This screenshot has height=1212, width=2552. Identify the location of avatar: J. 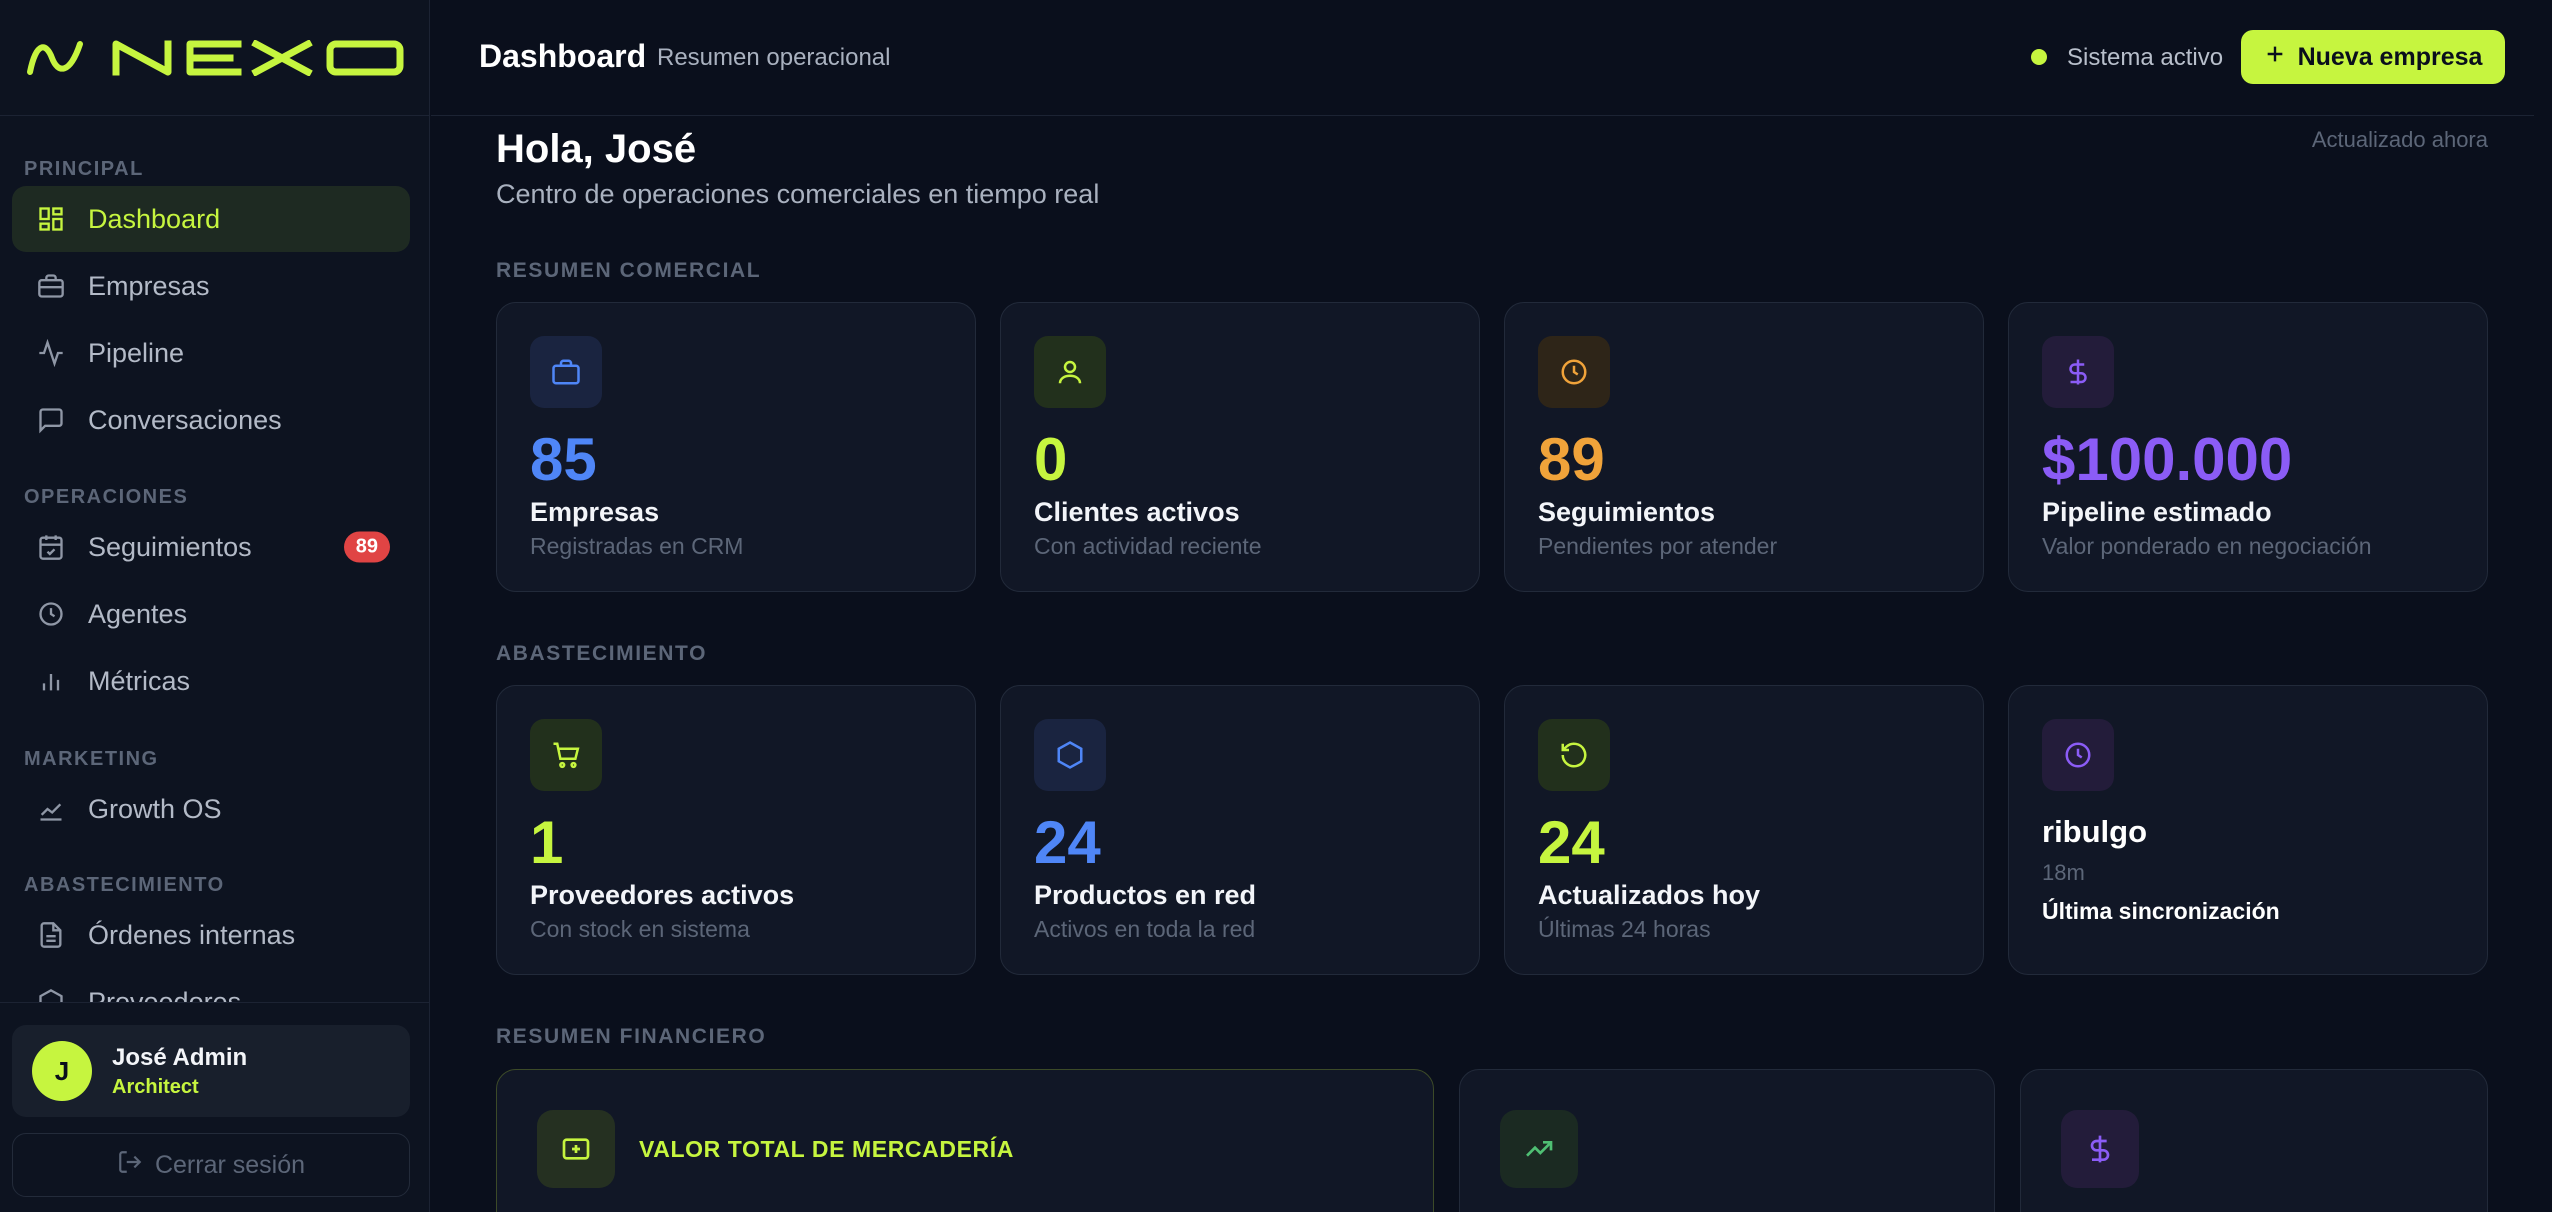
(62, 1071).